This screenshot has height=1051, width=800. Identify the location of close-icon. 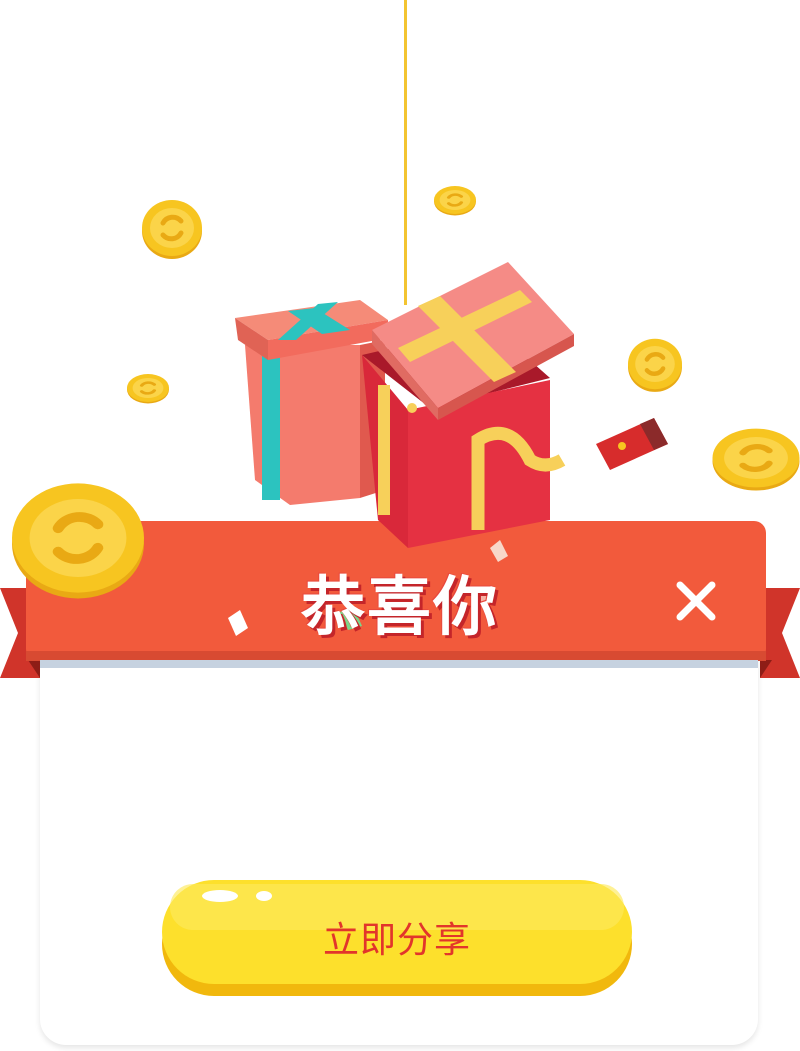
(696, 601).